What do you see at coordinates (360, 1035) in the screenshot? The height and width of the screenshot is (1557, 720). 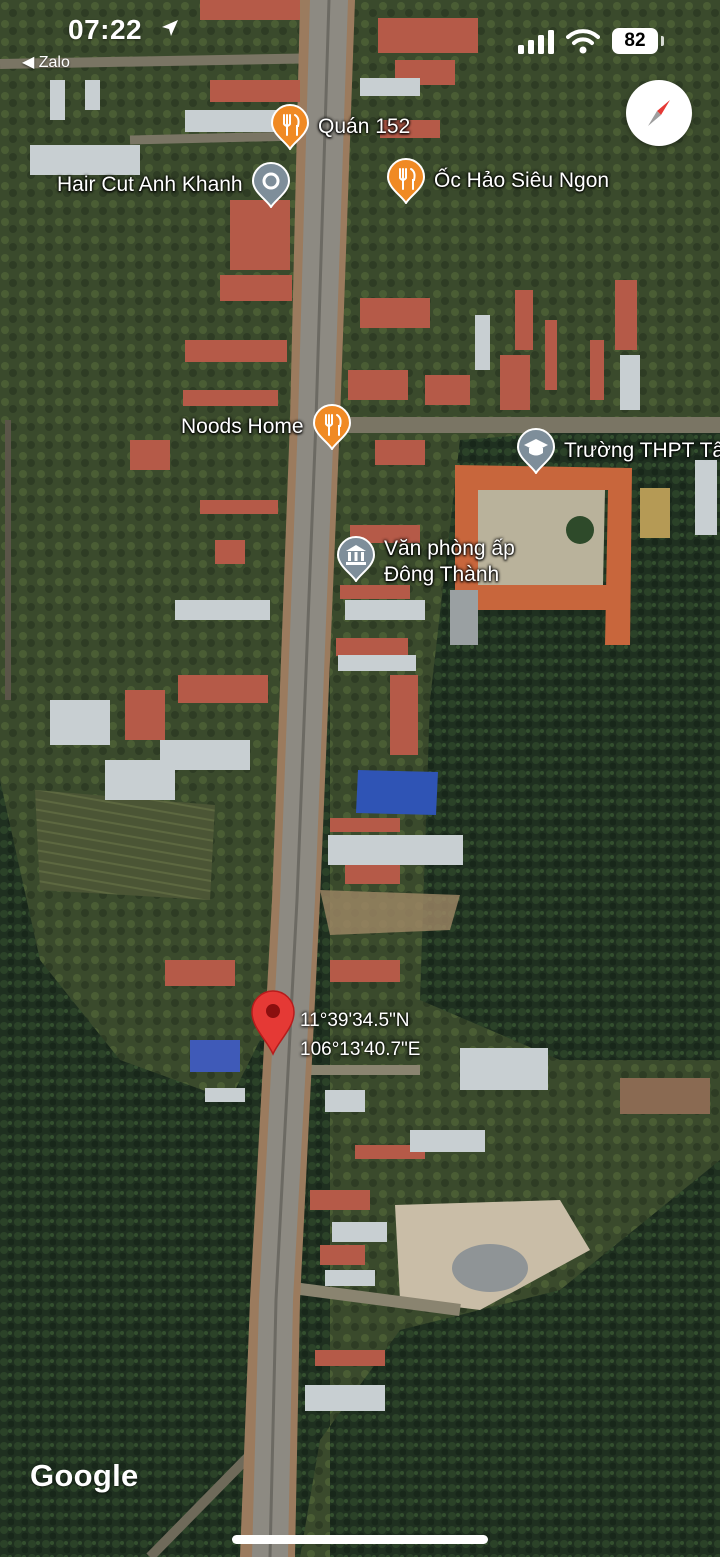 I see `dropped-pin-coordinates: 11°39'34.5"N 106°13'40.7"E` at bounding box center [360, 1035].